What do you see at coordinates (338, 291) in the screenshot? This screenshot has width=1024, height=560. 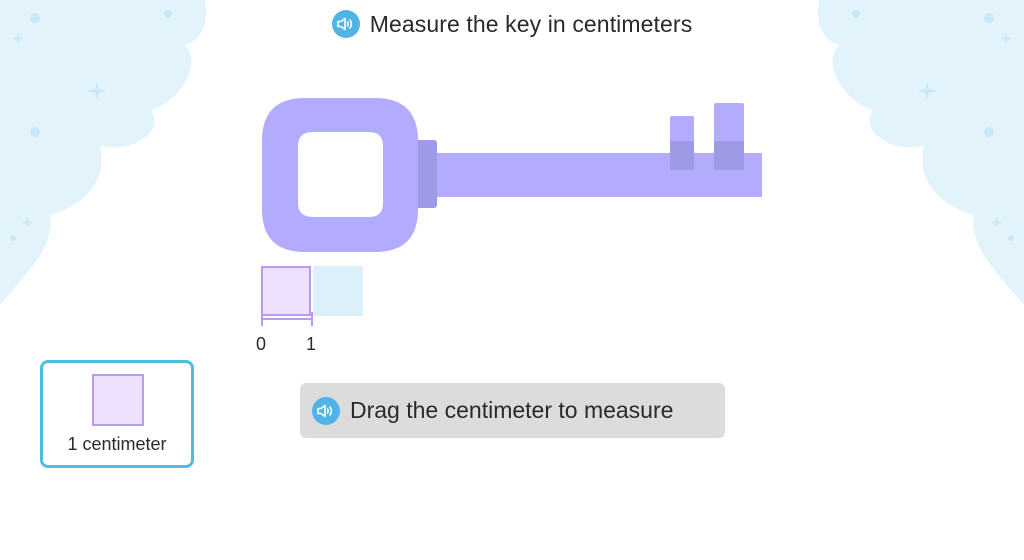 I see `next-unit-drop-slot` at bounding box center [338, 291].